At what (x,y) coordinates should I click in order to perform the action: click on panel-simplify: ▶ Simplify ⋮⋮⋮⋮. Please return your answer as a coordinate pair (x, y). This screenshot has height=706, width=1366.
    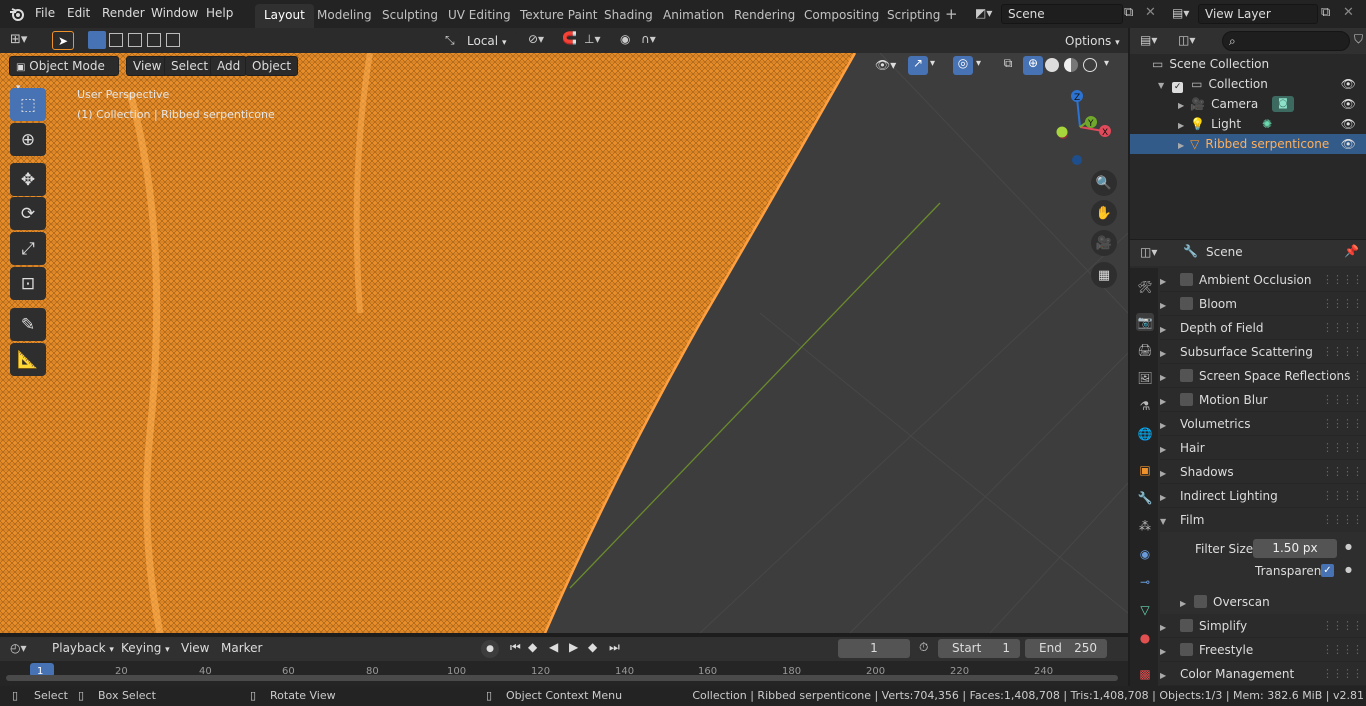
    Looking at the image, I should click on (1263, 626).